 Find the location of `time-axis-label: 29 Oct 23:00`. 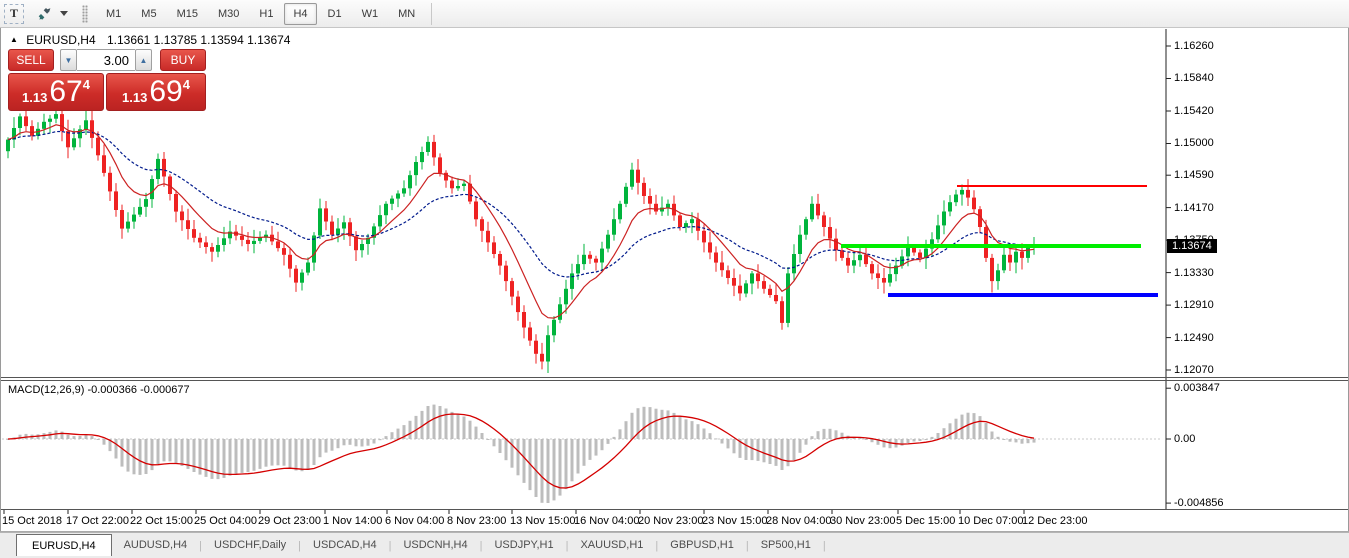

time-axis-label: 29 Oct 23:00 is located at coordinates (289, 521).